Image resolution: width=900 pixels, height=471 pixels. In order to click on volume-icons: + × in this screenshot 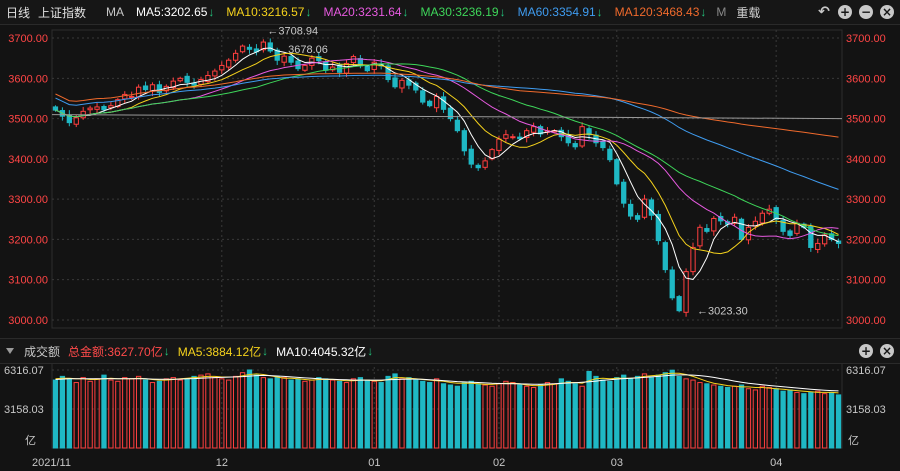, I will do `click(876, 351)`.